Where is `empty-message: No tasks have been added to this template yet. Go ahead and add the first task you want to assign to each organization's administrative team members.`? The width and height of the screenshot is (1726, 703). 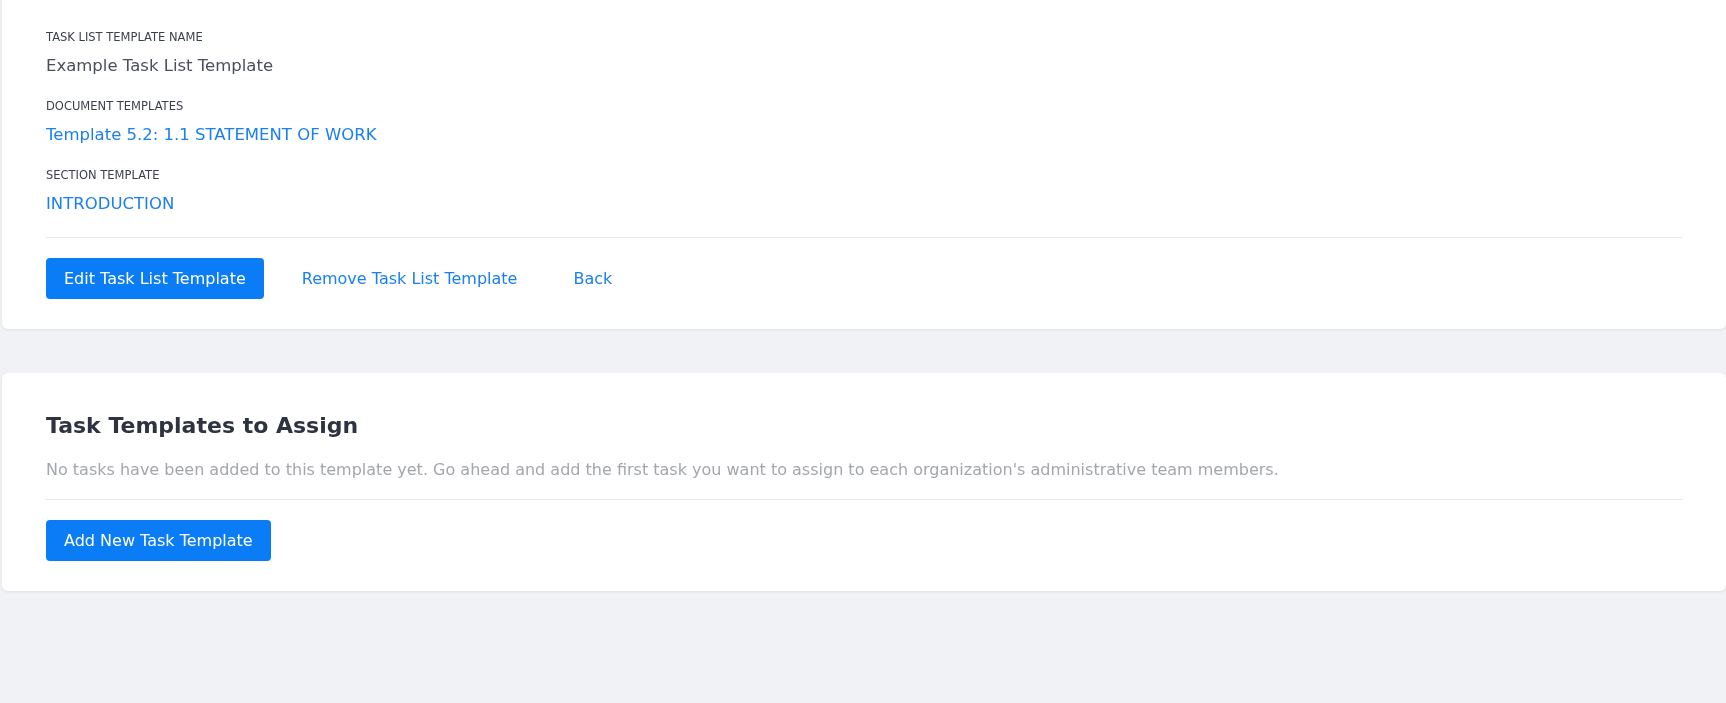
empty-message: No tasks have been added to this template yet. Go ahead and add the first task you want to assign to each organization's administrative team members. is located at coordinates (663, 469).